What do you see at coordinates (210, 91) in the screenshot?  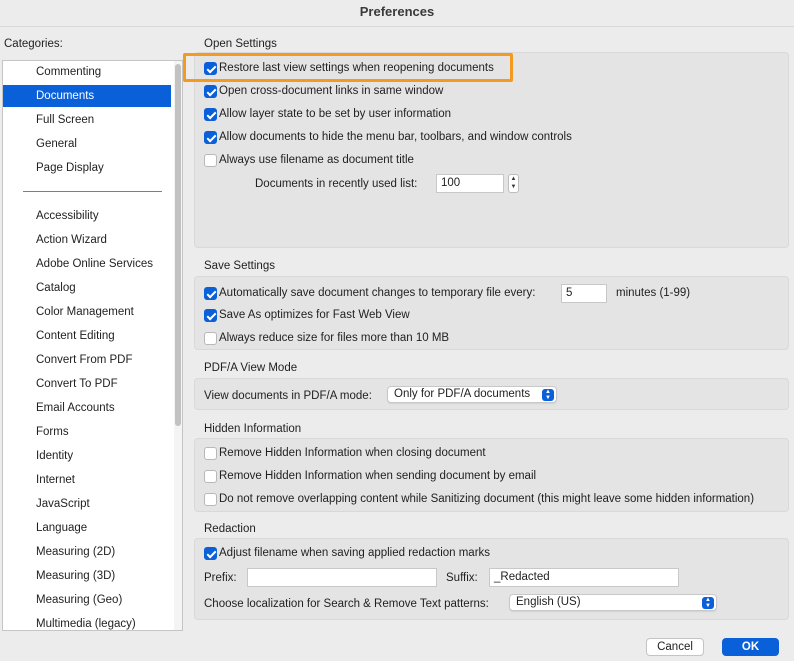 I see `cross-doc-links-checkbox` at bounding box center [210, 91].